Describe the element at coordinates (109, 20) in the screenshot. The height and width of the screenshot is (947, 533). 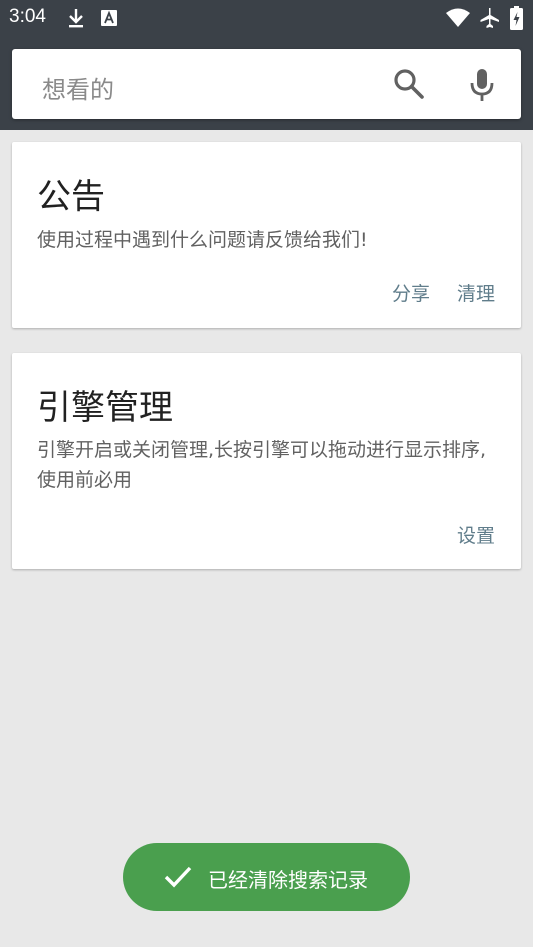
I see `a-notification-icon` at that location.